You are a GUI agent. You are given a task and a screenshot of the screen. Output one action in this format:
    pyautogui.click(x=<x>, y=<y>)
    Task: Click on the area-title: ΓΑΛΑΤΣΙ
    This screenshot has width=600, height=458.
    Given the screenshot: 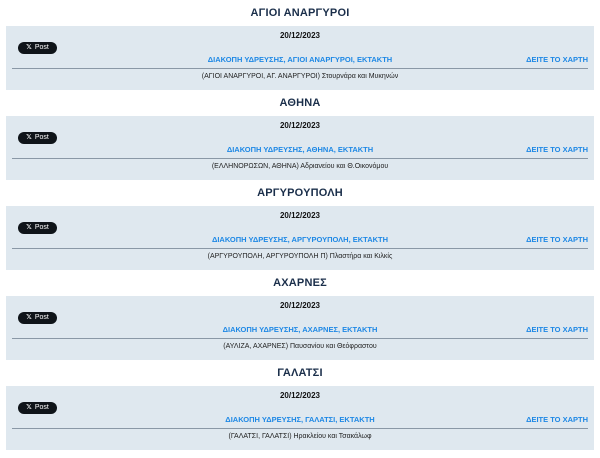 What is the action you would take?
    pyautogui.click(x=300, y=373)
    